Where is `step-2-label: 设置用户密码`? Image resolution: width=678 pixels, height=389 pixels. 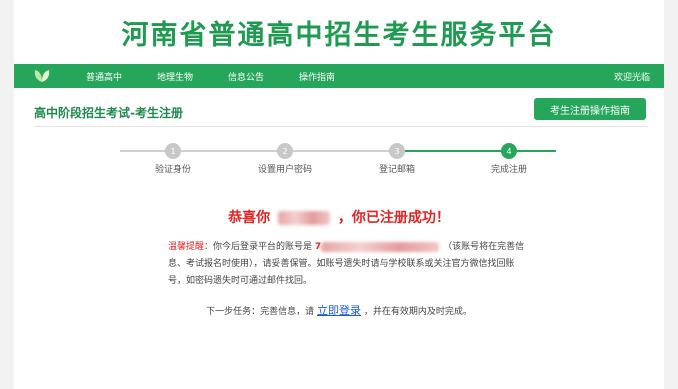 step-2-label: 设置用户密码 is located at coordinates (284, 170).